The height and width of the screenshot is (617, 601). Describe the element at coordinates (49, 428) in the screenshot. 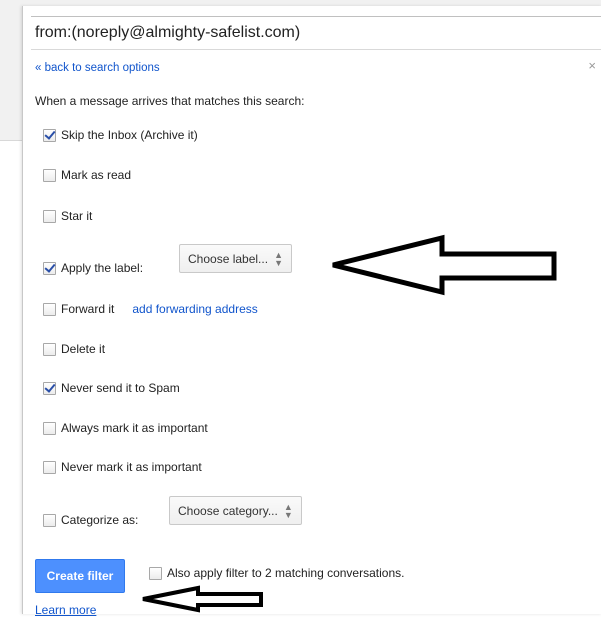

I see `always-important-checkbox` at that location.